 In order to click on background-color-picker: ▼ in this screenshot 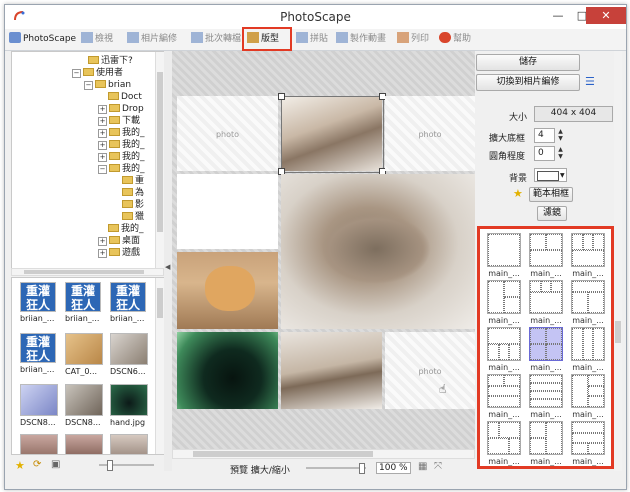, I will do `click(550, 175)`.